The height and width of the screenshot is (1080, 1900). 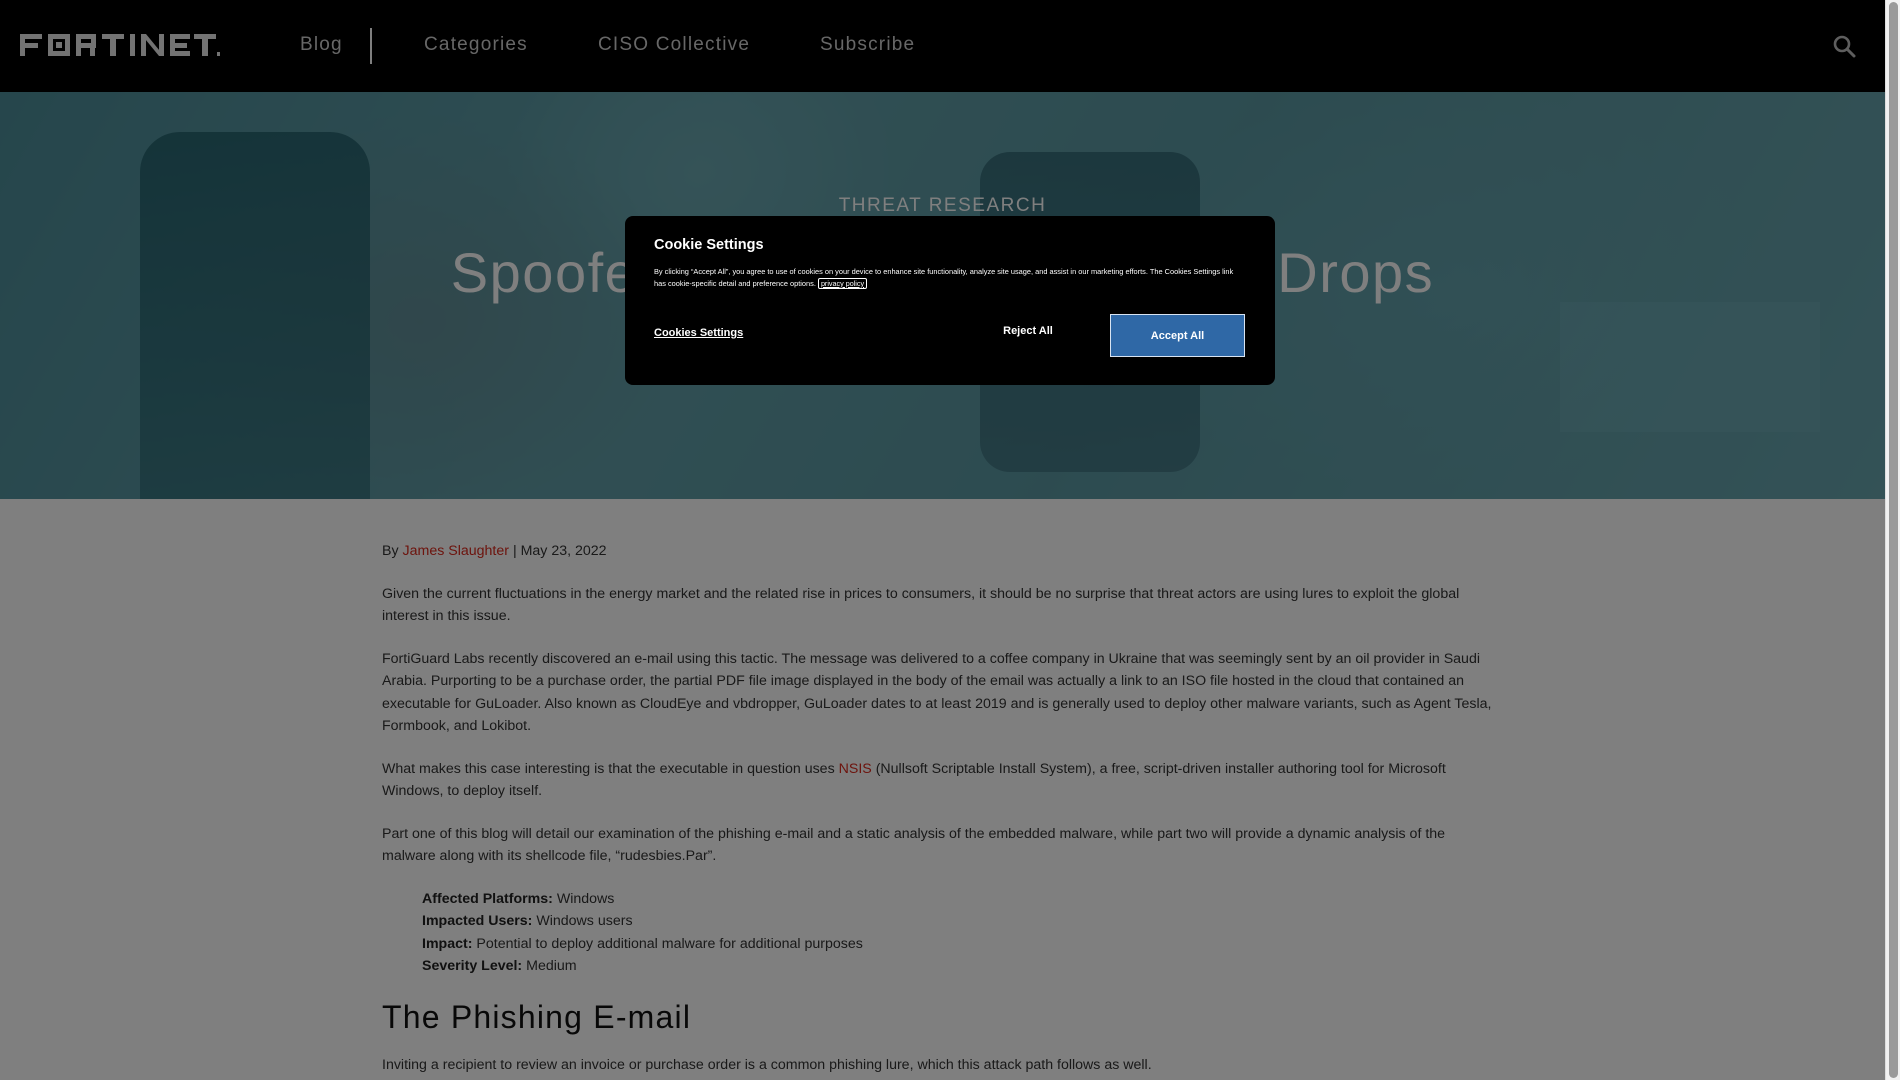 What do you see at coordinates (1028, 331) in the screenshot?
I see `reject-all-button: Reject All` at bounding box center [1028, 331].